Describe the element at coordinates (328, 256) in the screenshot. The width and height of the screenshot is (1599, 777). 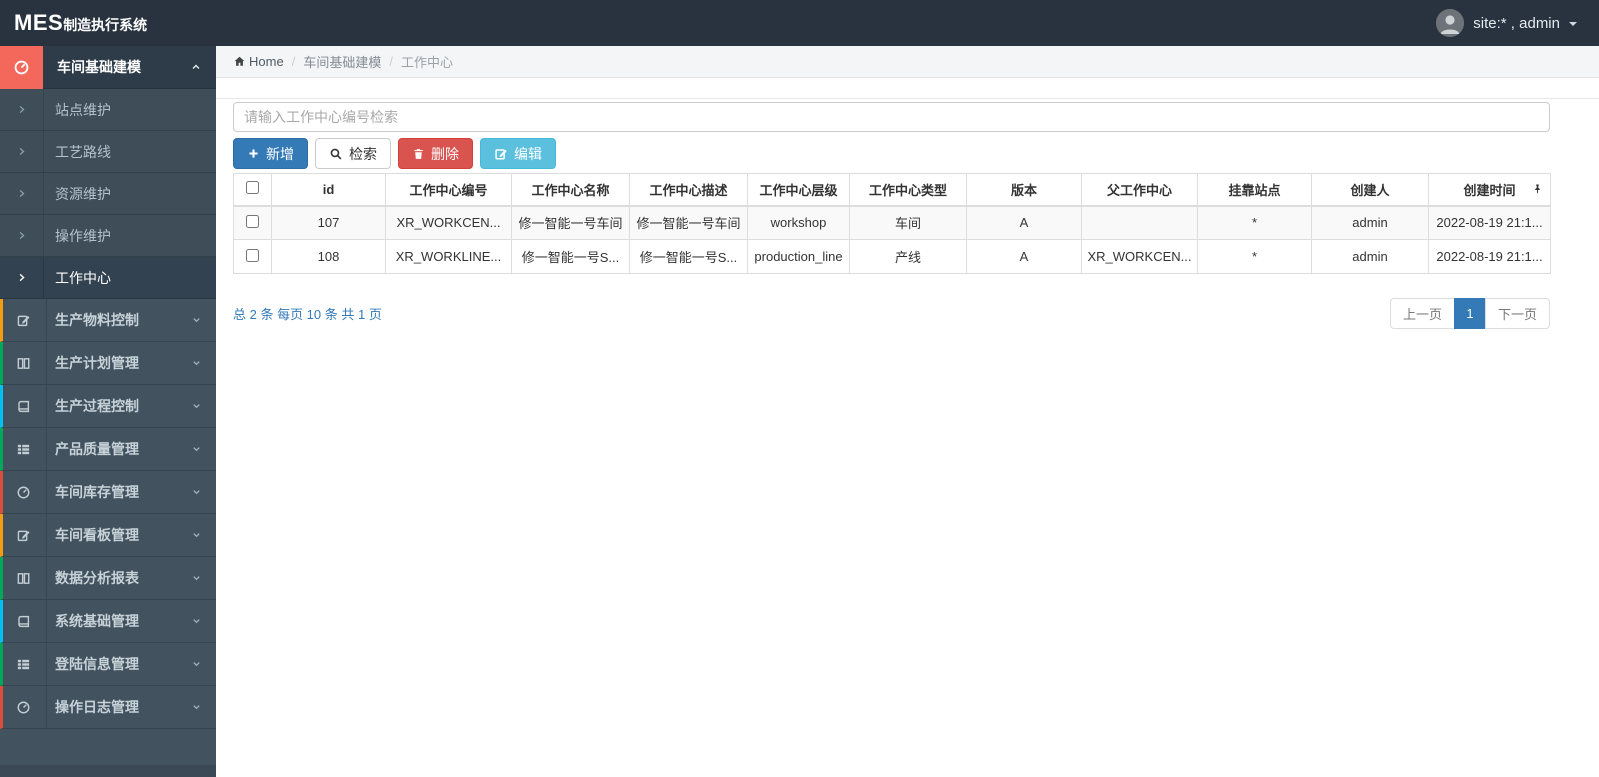
I see `cell-id: 108` at that location.